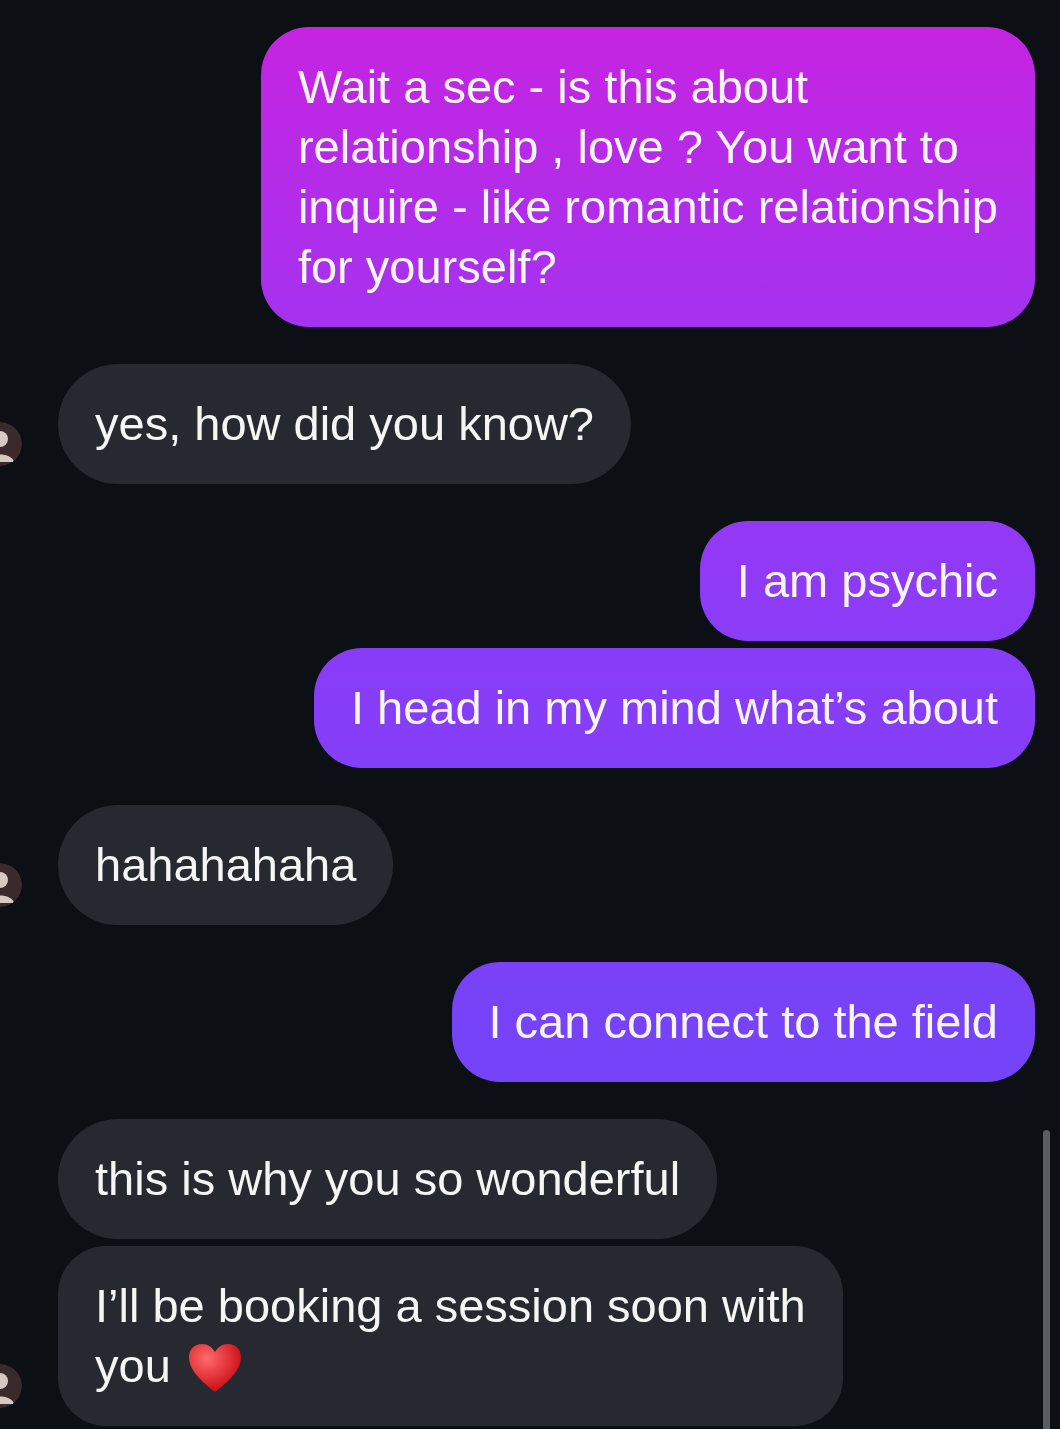 The height and width of the screenshot is (1429, 1060). I want to click on message-text: this is why you so wonderful, so click(388, 1178).